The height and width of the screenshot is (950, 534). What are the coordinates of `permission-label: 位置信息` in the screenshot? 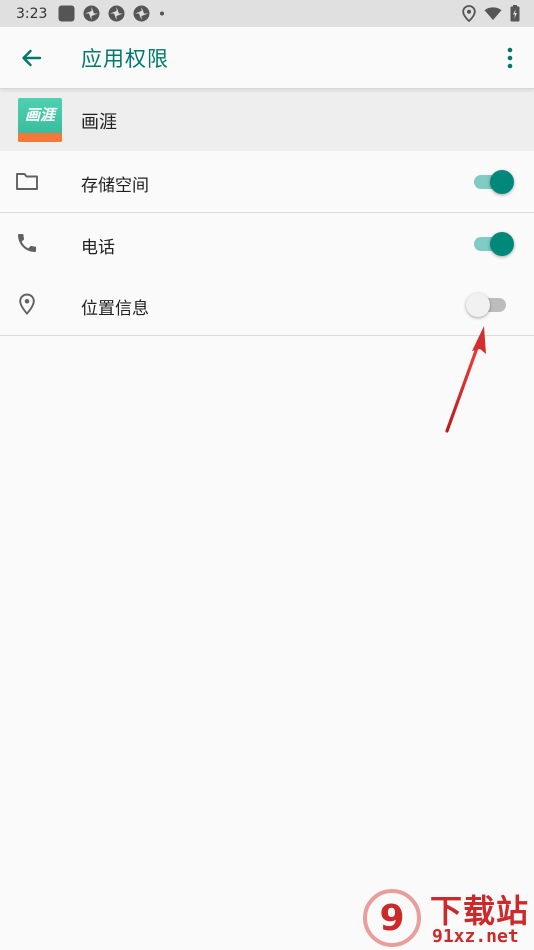 It's located at (115, 309).